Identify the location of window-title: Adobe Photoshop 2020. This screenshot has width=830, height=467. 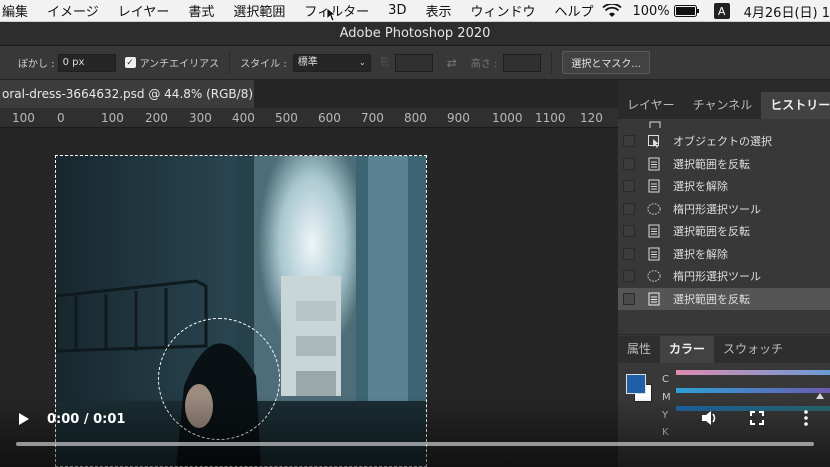
(415, 33).